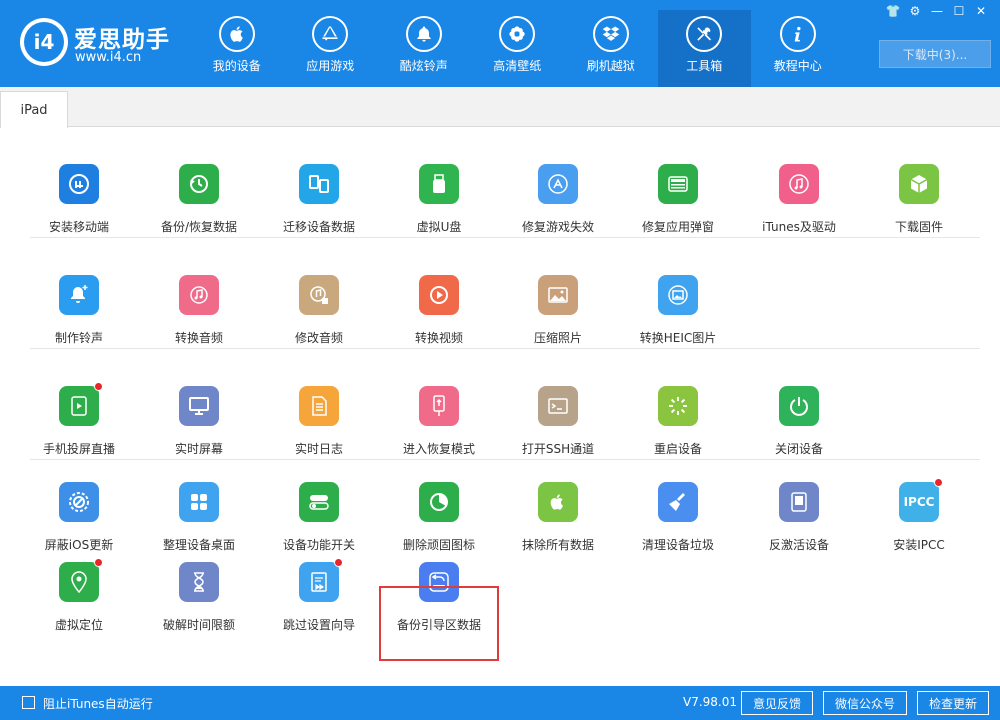 The image size is (1000, 720). I want to click on tool-label: 破解时间限额, so click(198, 625).